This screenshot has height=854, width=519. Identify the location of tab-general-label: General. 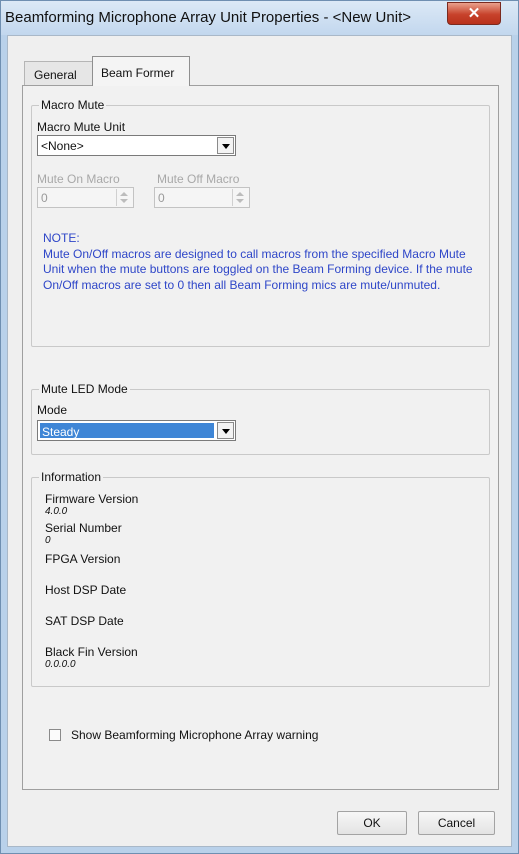
(55, 75).